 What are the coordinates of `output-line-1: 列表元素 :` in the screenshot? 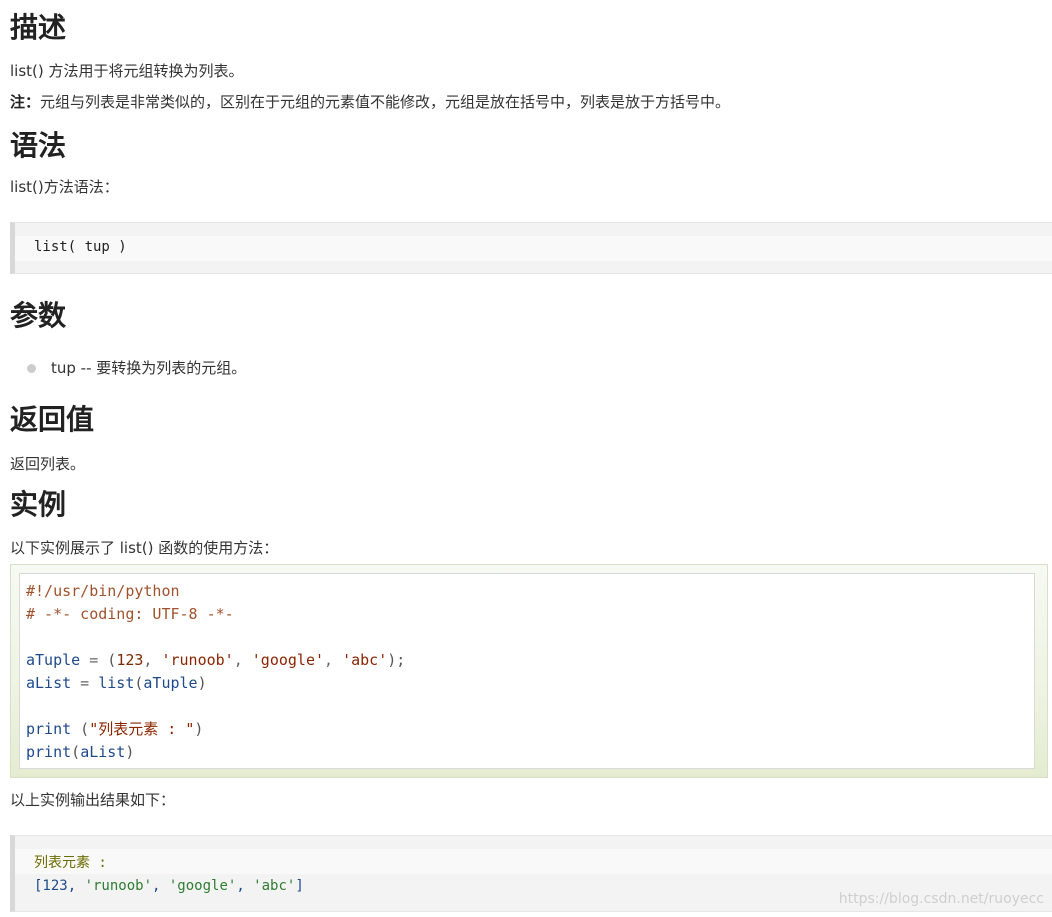 It's located at (70, 863).